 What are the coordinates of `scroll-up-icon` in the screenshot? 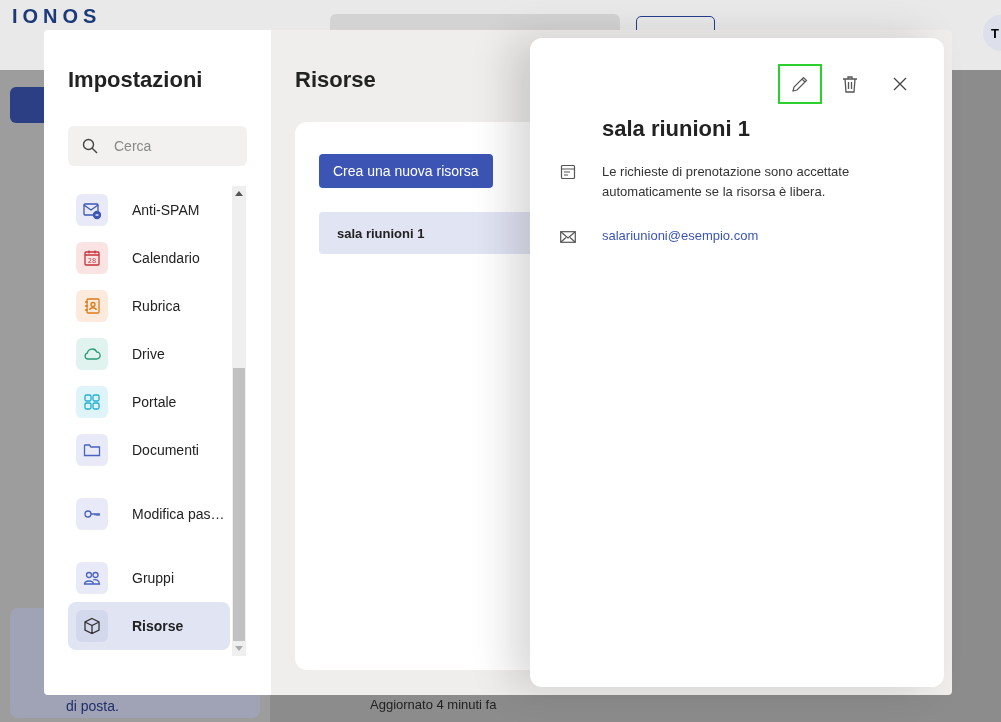 It's located at (239, 193).